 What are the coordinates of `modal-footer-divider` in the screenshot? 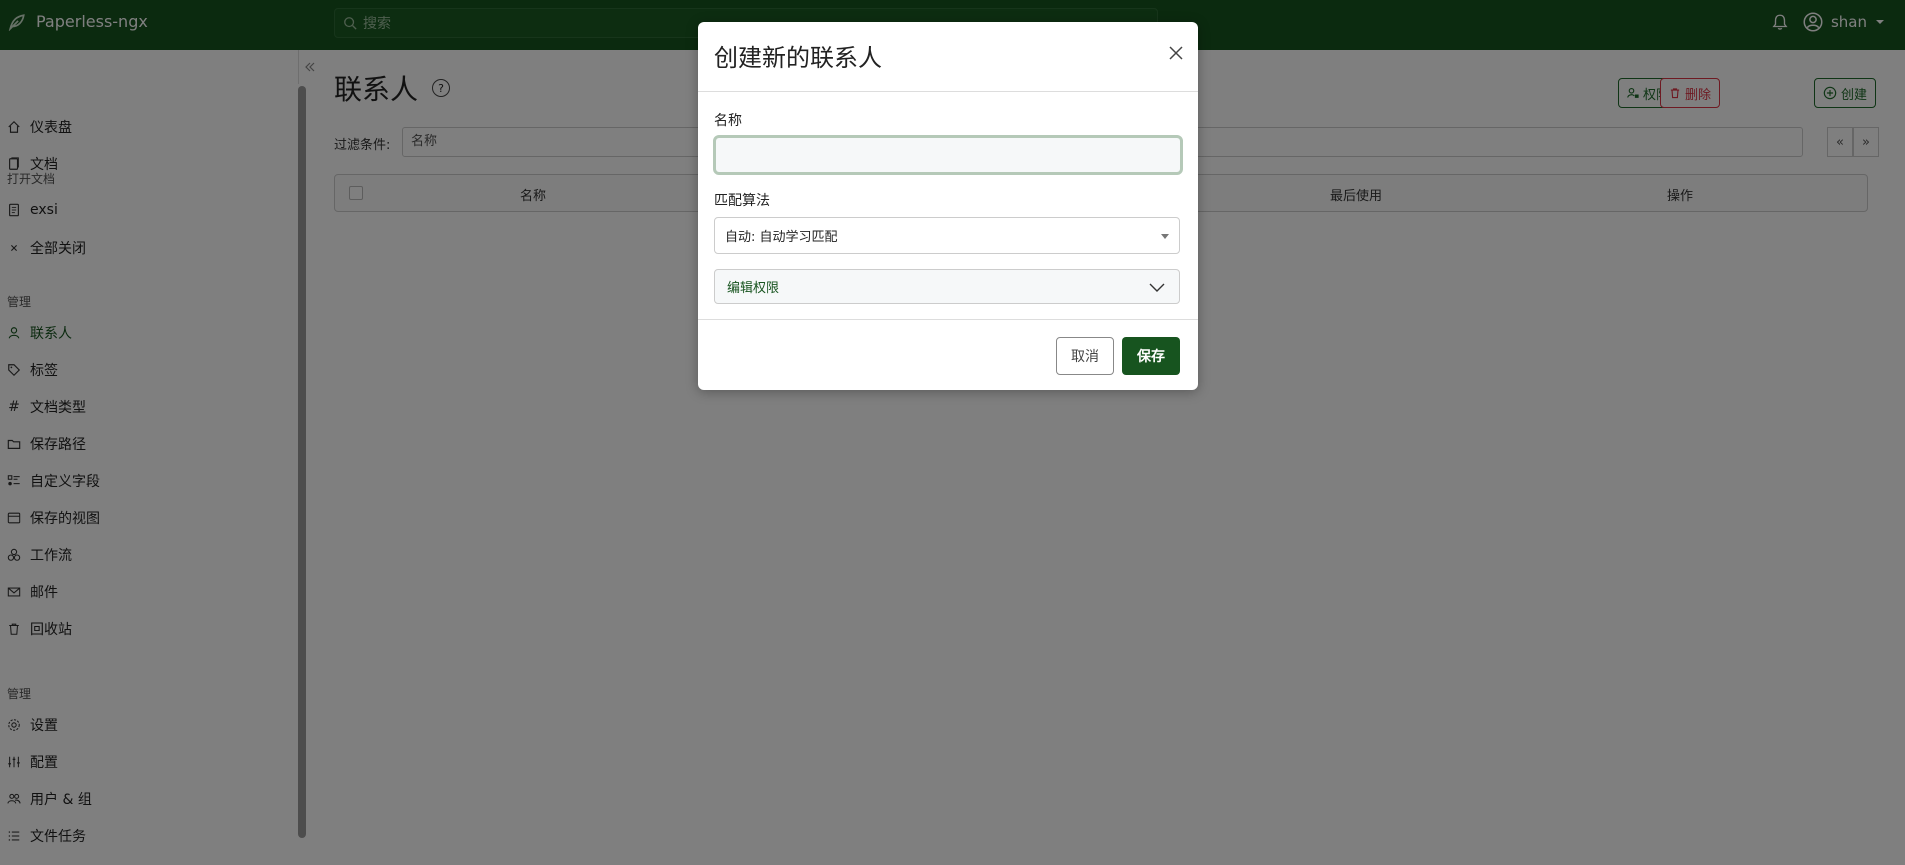 It's located at (948, 319).